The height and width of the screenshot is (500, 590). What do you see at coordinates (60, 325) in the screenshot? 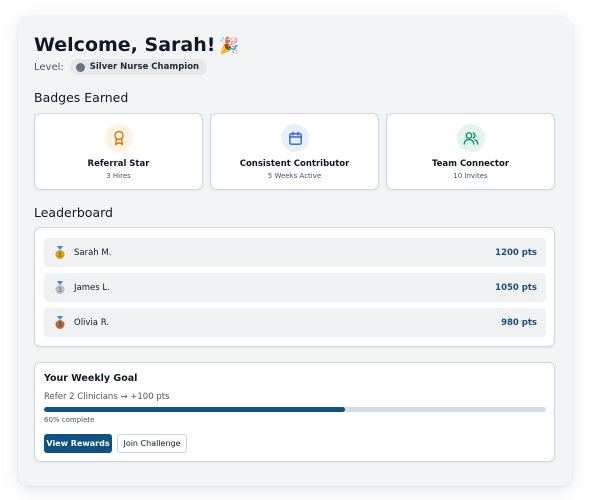
I see `svg-text: 3` at bounding box center [60, 325].